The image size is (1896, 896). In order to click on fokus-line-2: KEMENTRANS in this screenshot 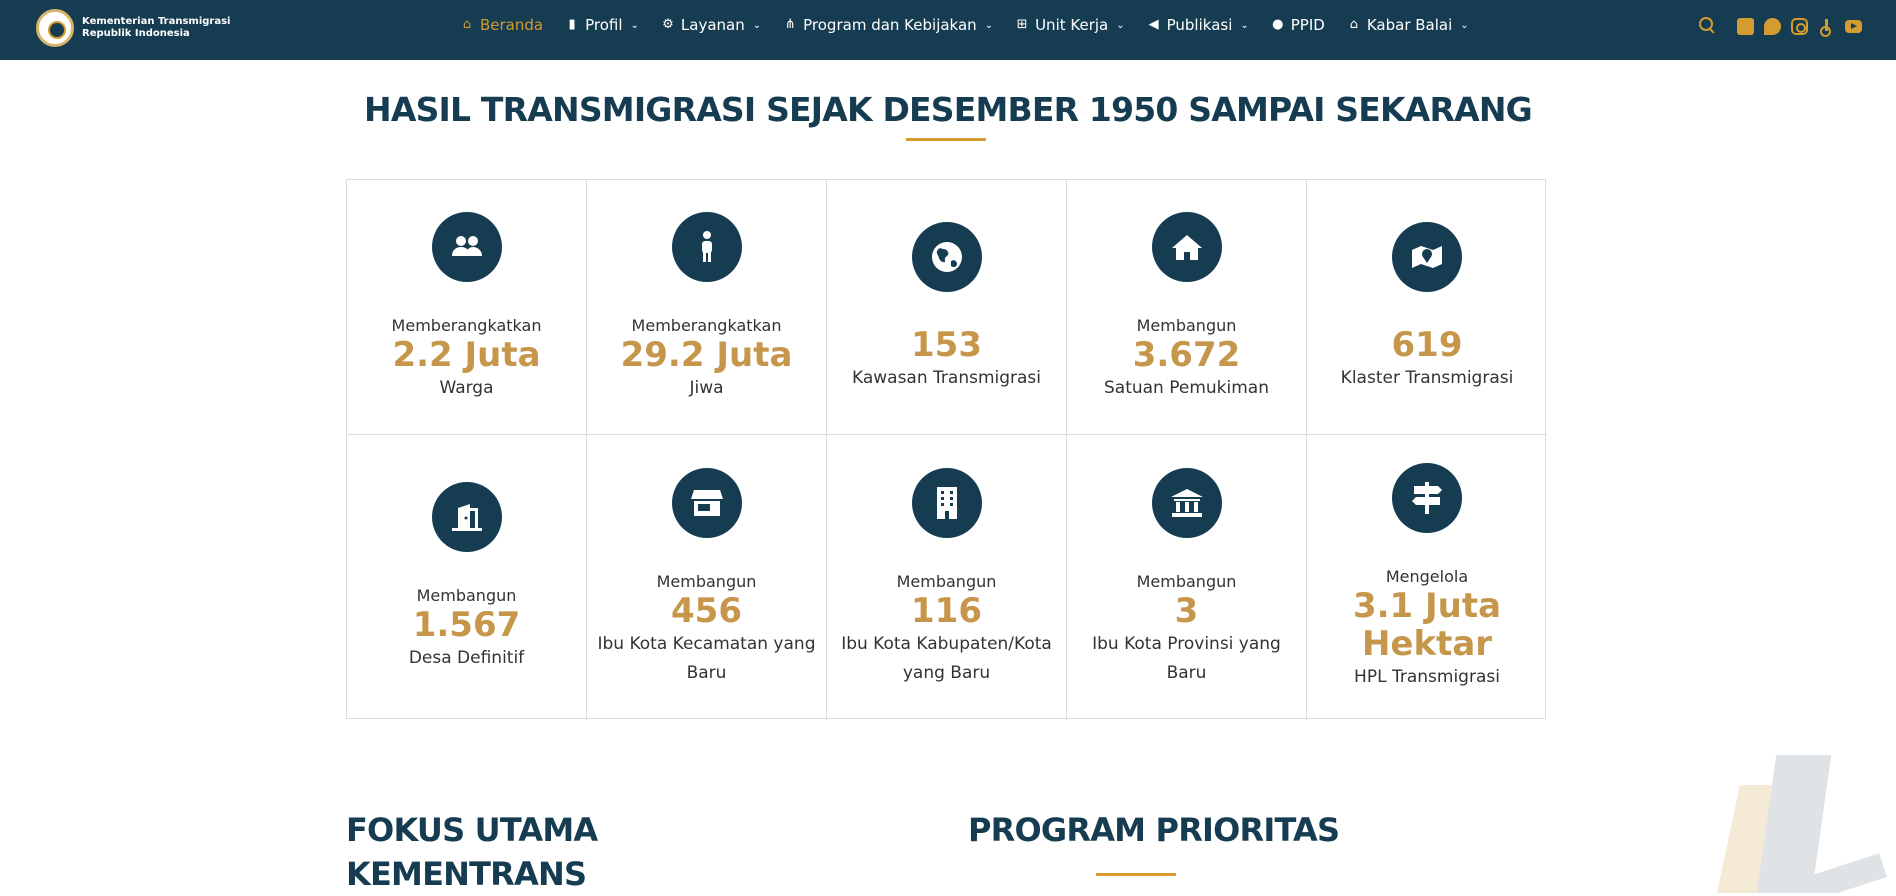, I will do `click(466, 874)`.